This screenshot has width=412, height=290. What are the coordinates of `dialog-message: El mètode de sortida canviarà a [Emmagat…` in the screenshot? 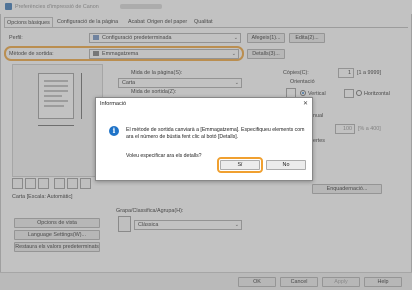 It's located at (215, 133).